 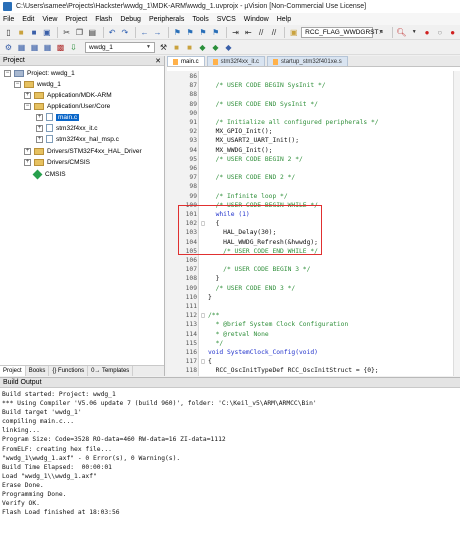 What do you see at coordinates (427, 32) in the screenshot?
I see `debug-icon: ●` at bounding box center [427, 32].